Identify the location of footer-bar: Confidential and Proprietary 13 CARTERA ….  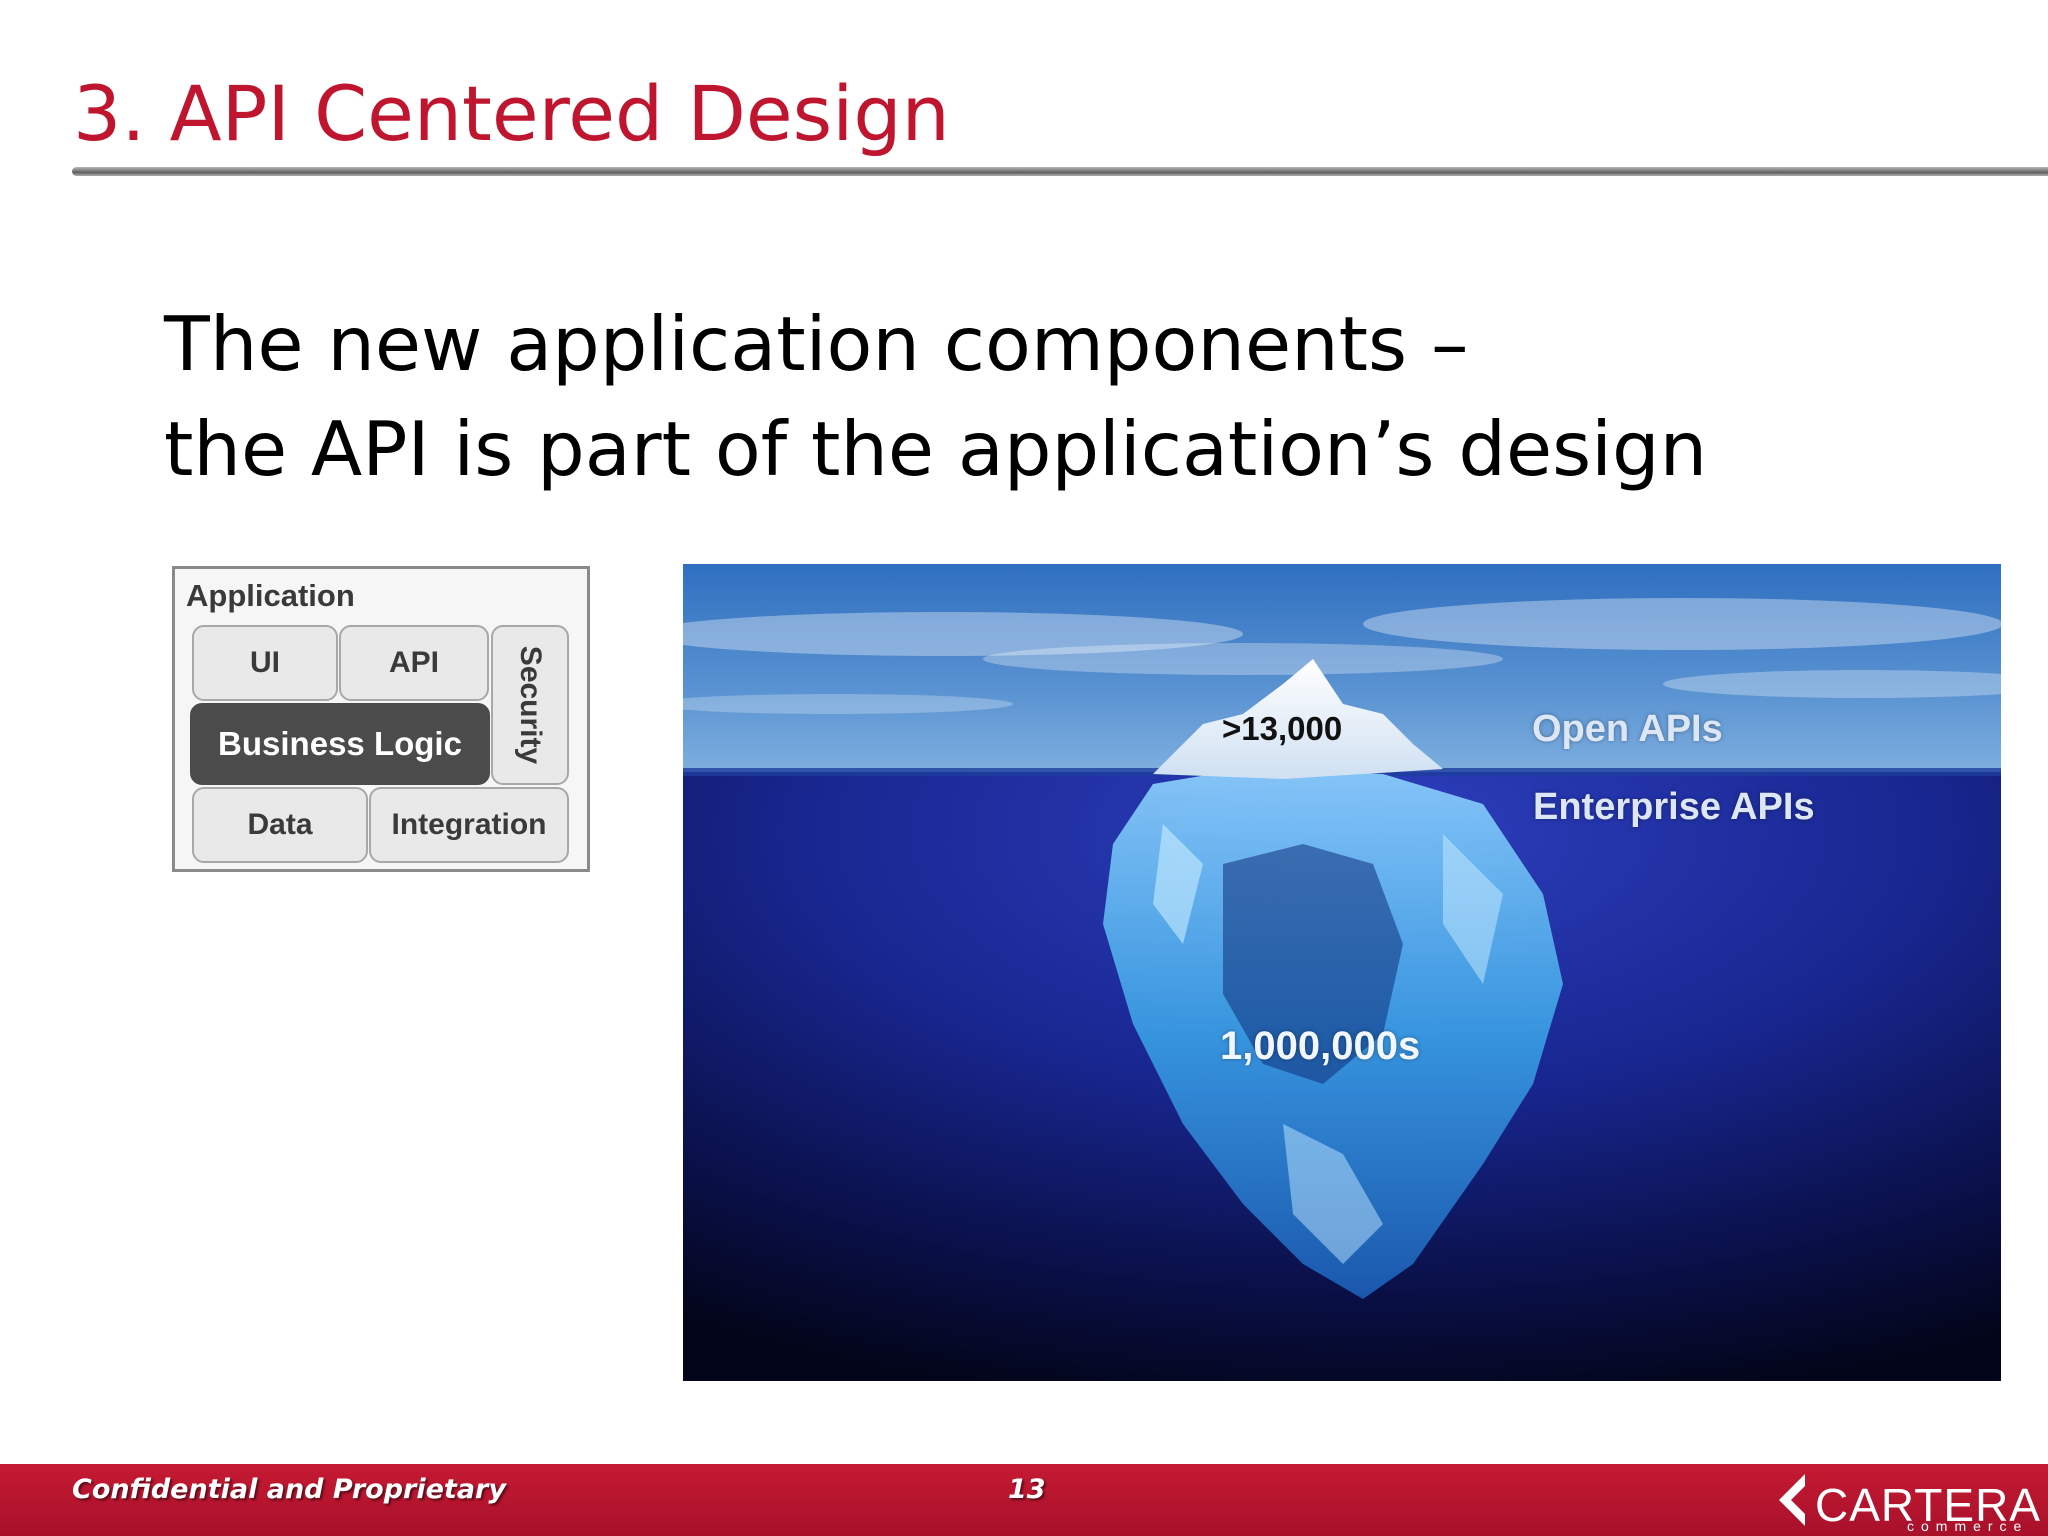
(1024, 1500).